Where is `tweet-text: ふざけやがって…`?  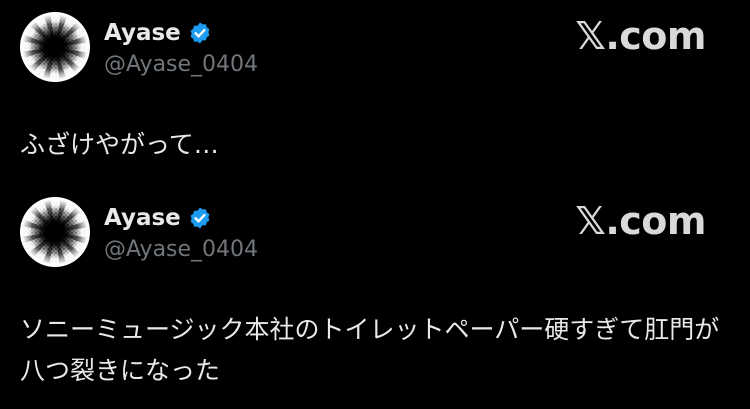
tweet-text: ふざけやがって… is located at coordinates (119, 144).